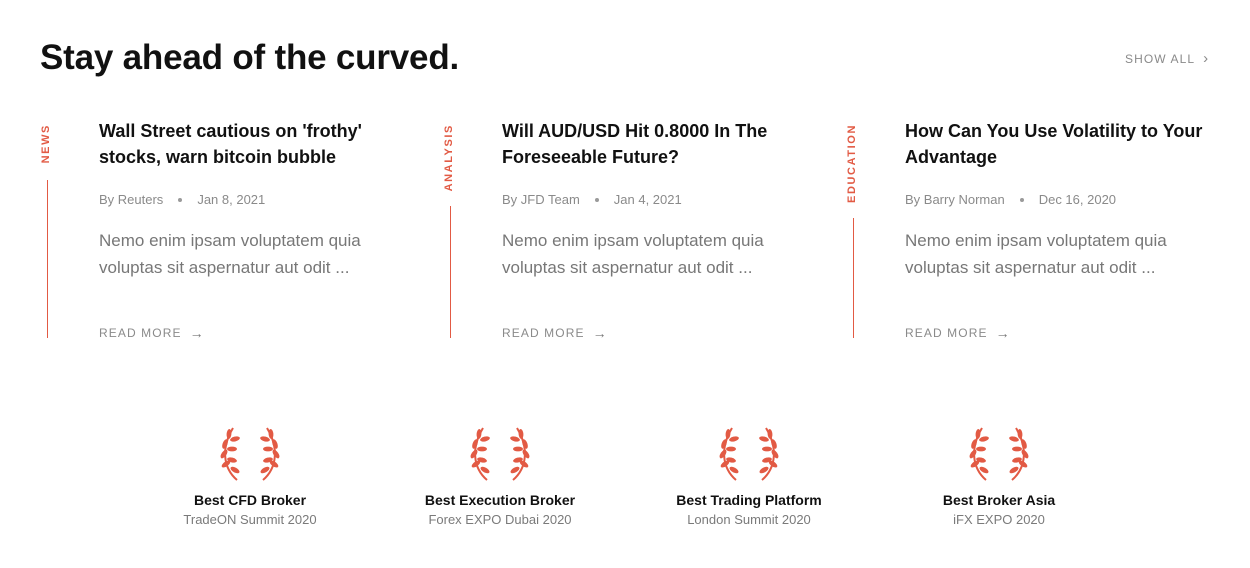 Image resolution: width=1250 pixels, height=568 pixels. I want to click on chevron-right-icon: ›, so click(1206, 58).